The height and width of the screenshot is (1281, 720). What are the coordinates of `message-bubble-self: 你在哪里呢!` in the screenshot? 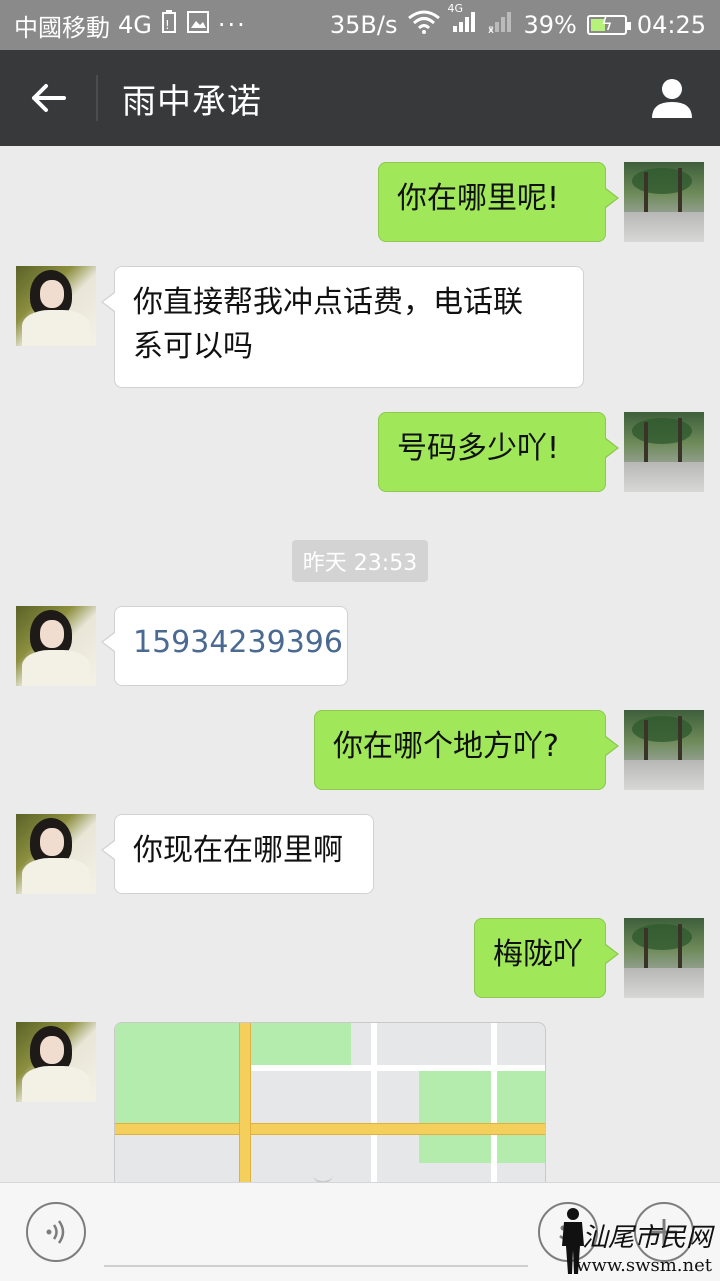 It's located at (498, 202).